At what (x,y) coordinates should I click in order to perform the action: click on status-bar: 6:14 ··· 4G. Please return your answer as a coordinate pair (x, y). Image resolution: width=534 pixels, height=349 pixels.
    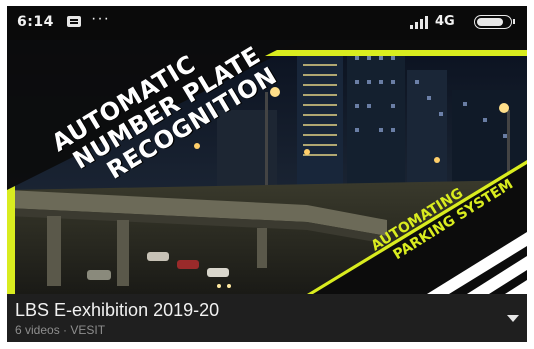
    Looking at the image, I should click on (267, 23).